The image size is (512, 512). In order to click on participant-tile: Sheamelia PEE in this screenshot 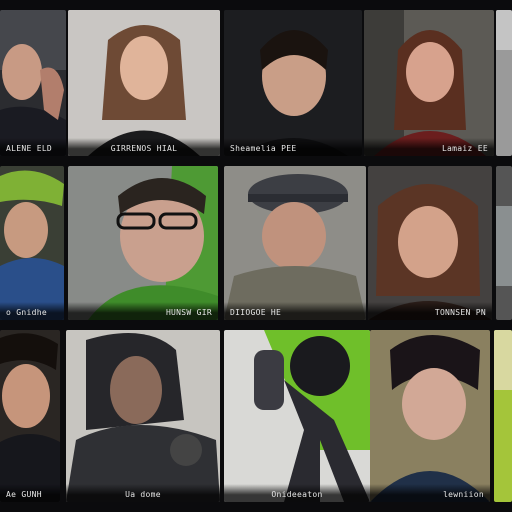, I will do `click(293, 83)`.